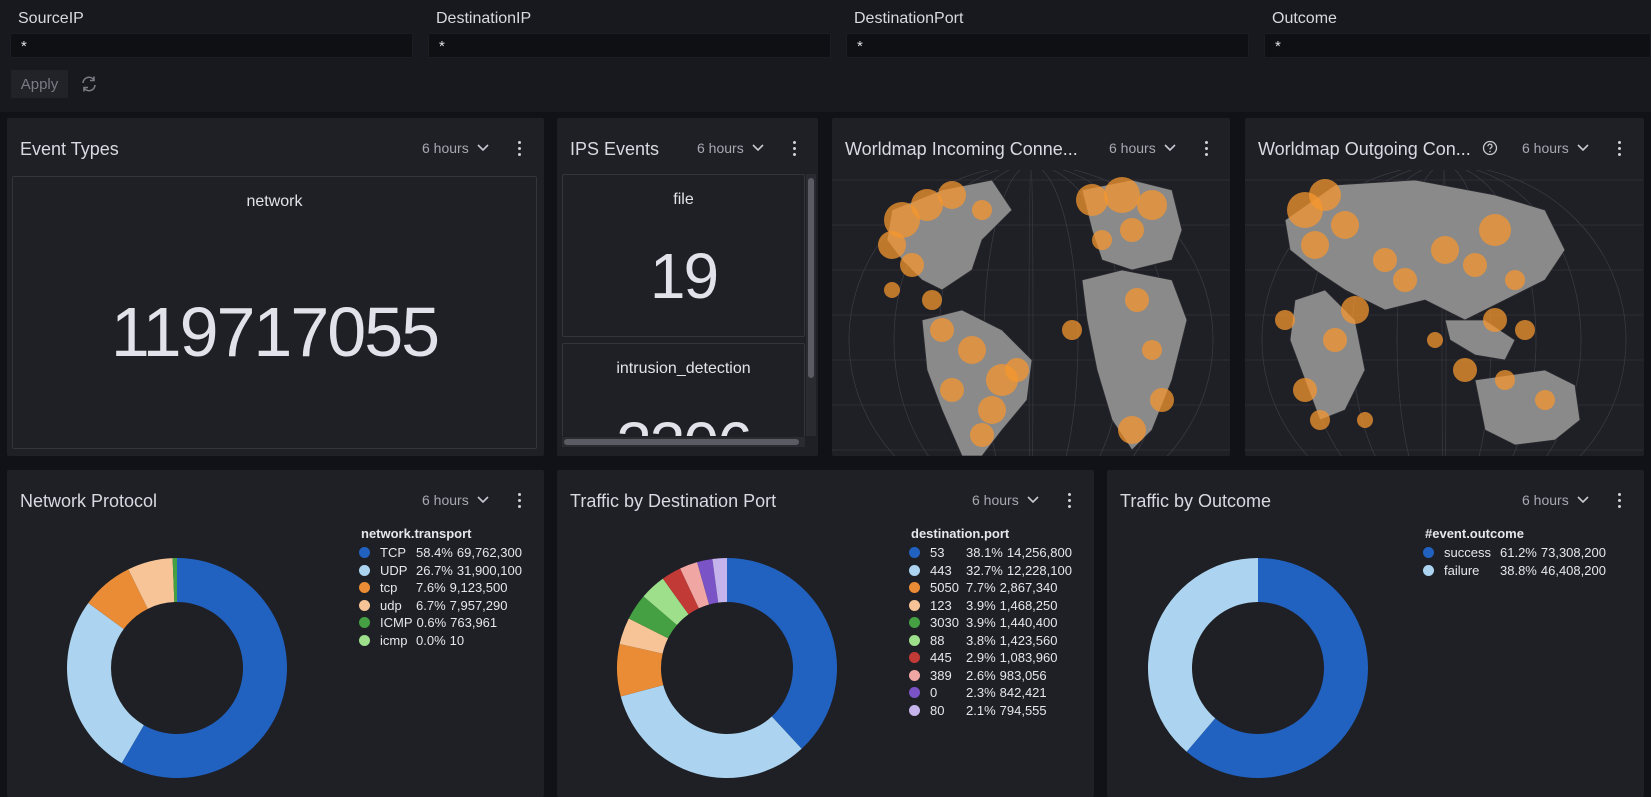  I want to click on legend-item: 443 32.7% 12,228,100, so click(990, 570).